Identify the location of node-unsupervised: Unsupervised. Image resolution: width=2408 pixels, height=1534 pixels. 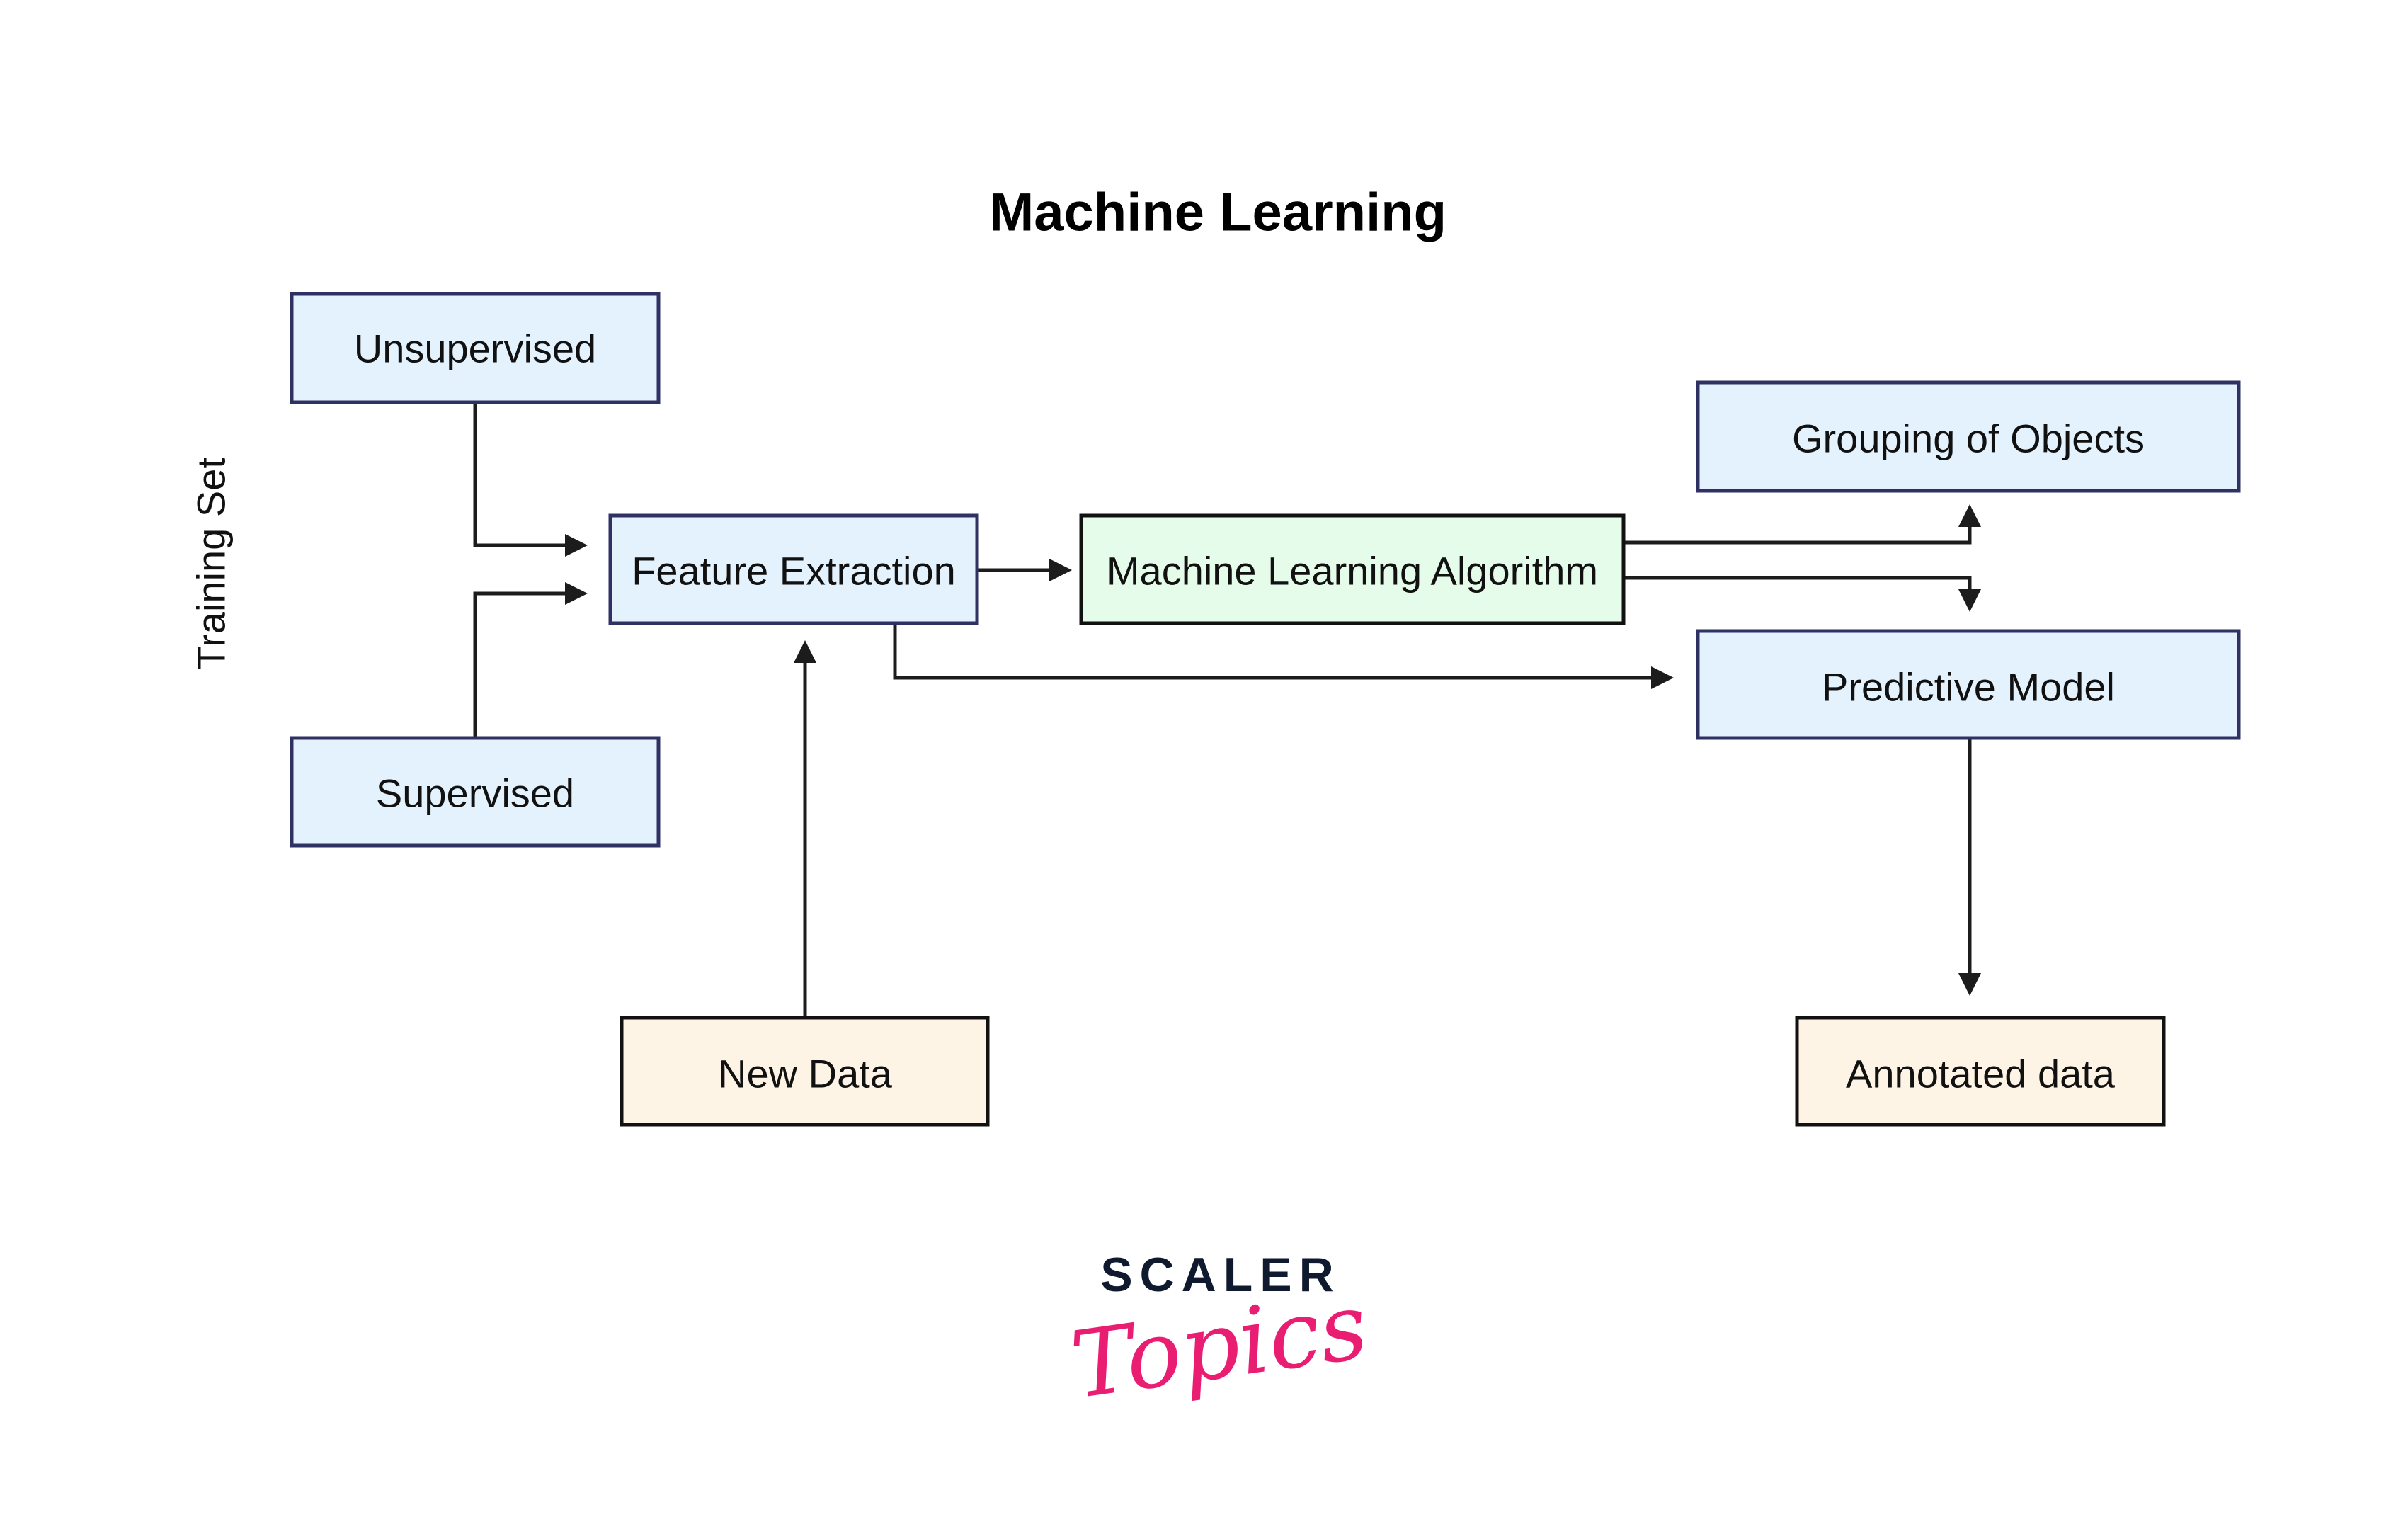
(475, 348).